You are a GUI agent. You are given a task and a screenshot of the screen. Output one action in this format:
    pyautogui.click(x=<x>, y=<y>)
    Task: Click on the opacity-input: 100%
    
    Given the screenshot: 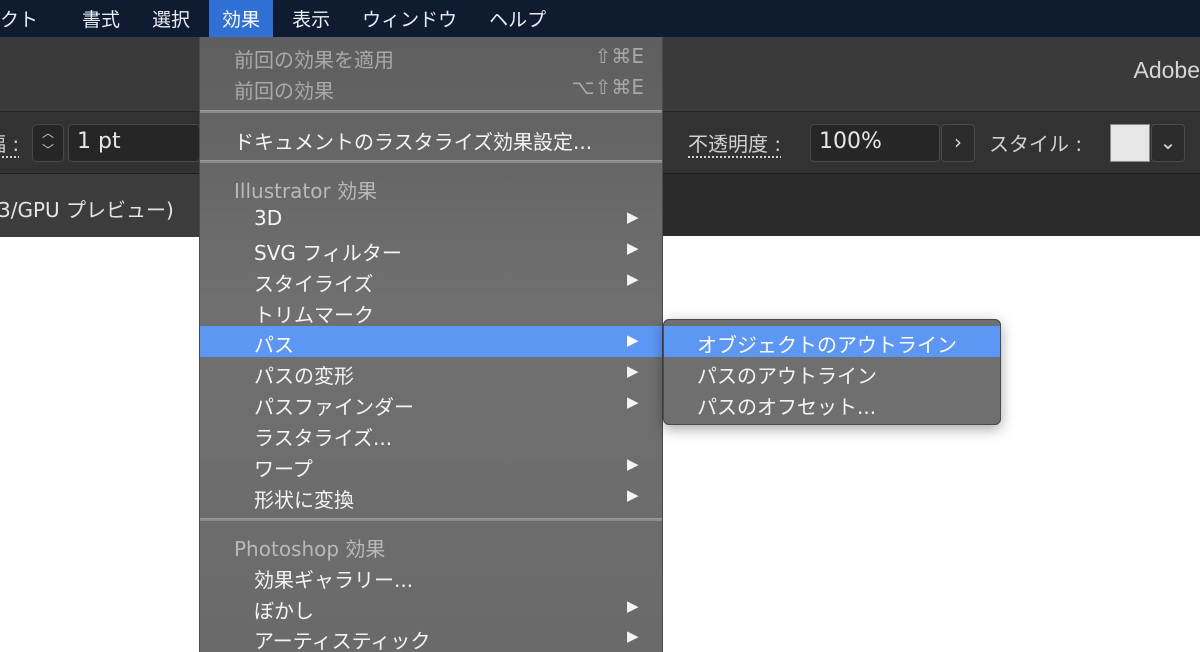 What is the action you would take?
    pyautogui.click(x=875, y=143)
    